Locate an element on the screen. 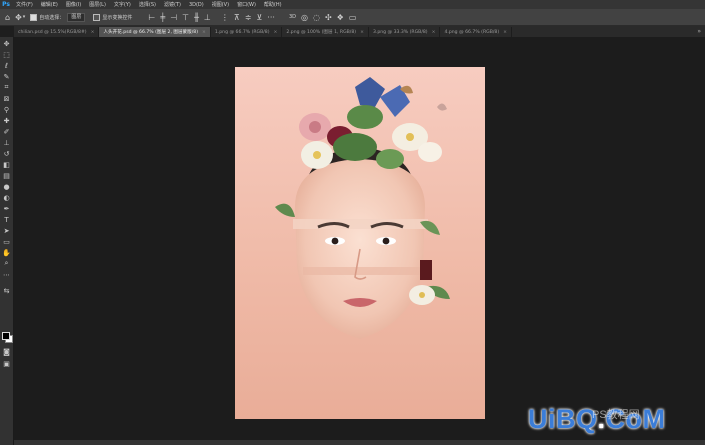  distribute-icon: ⋮ is located at coordinates (225, 17).